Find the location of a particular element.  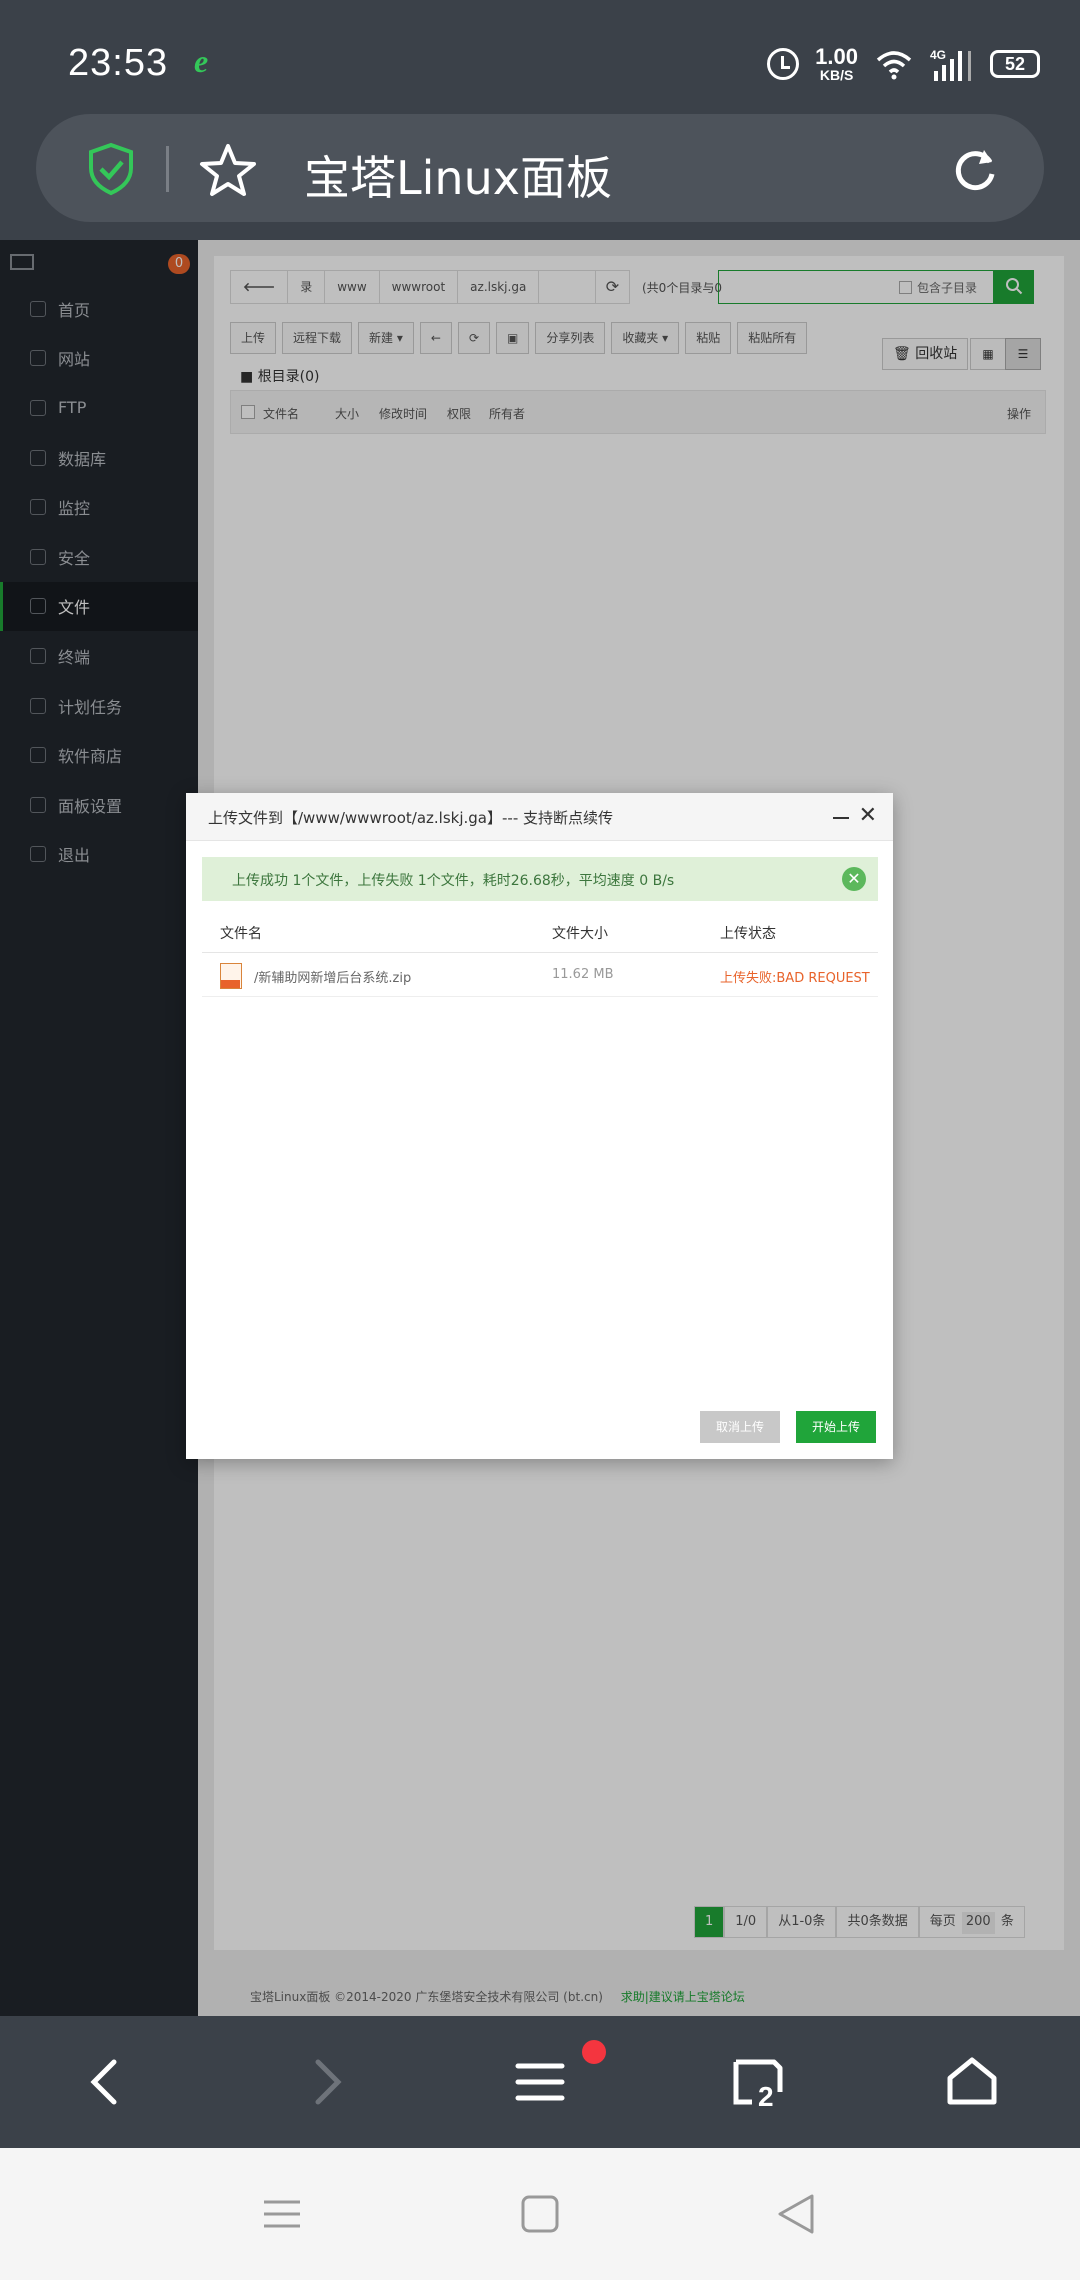

close-icon: ✕ is located at coordinates (868, 816).